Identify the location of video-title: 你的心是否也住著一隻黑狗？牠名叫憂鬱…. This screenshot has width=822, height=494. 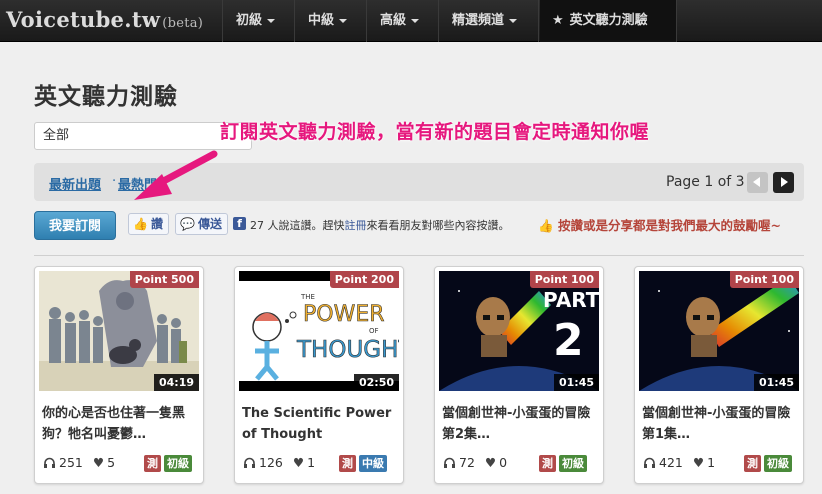
(121, 424).